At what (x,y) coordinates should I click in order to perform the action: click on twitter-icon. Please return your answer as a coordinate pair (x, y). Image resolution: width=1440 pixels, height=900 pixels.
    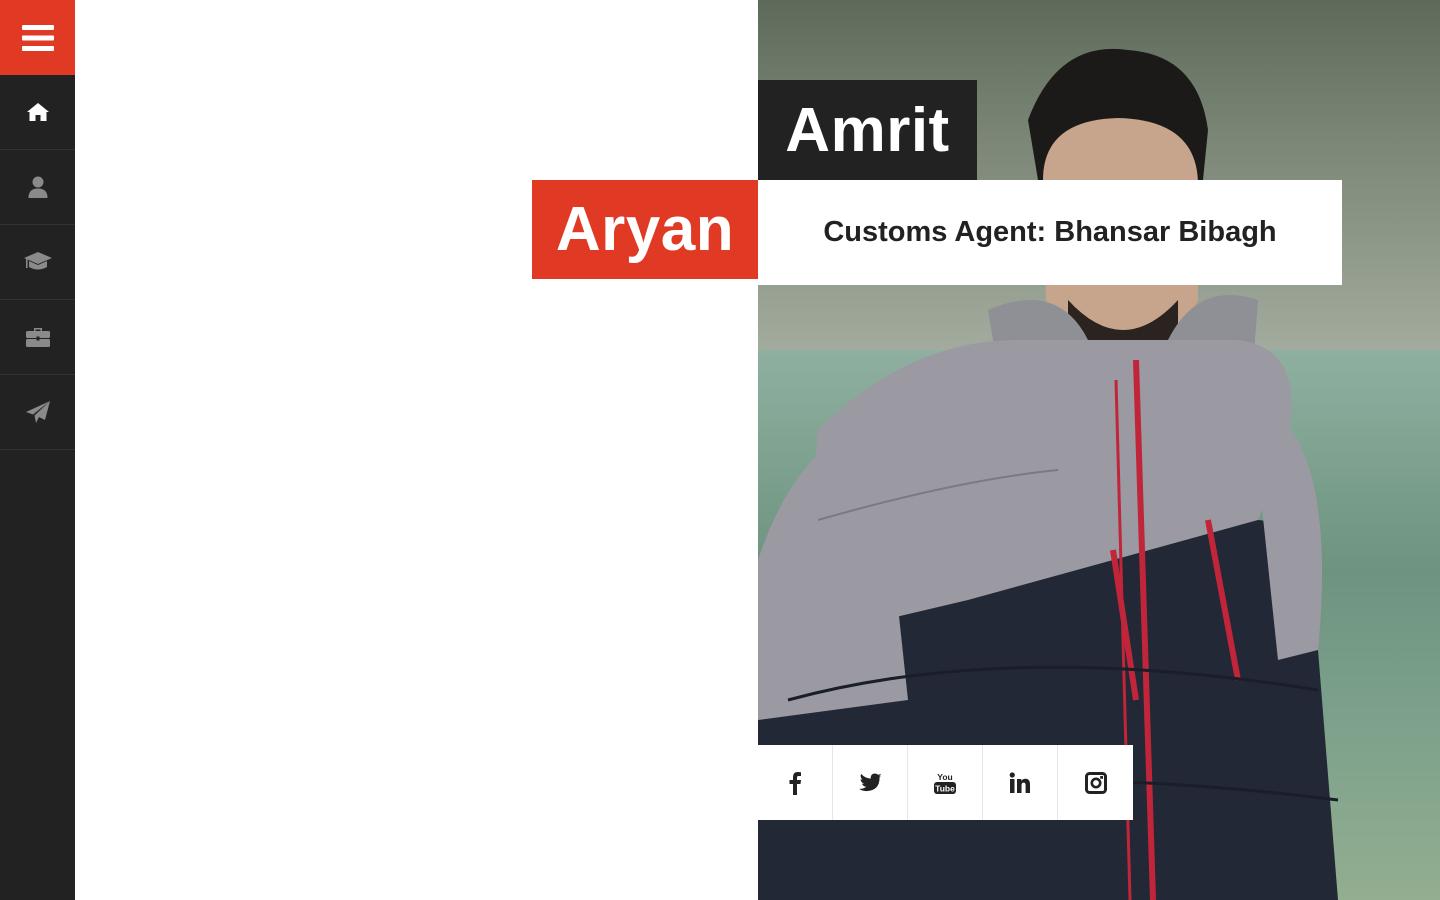
    Looking at the image, I should click on (870, 782).